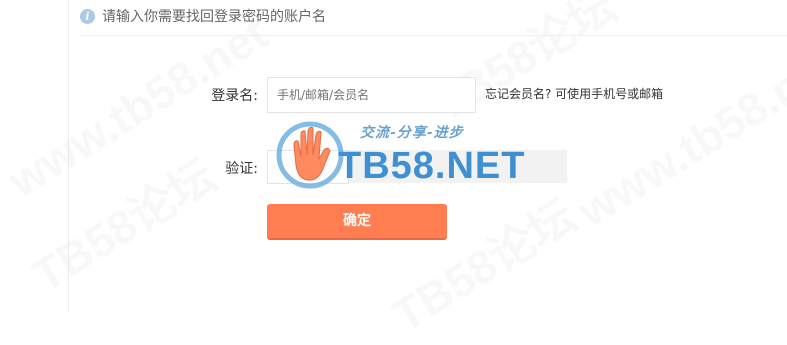 The height and width of the screenshot is (345, 787). Describe the element at coordinates (87, 16) in the screenshot. I see `info-icon: i` at that location.